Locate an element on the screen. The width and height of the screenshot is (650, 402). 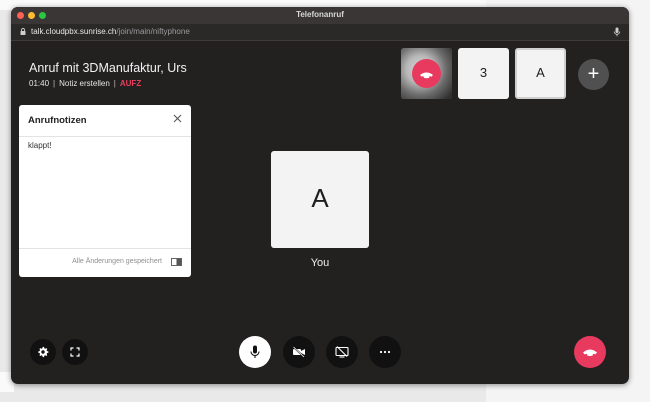
title-bar: Telefonanruf is located at coordinates (320, 15).